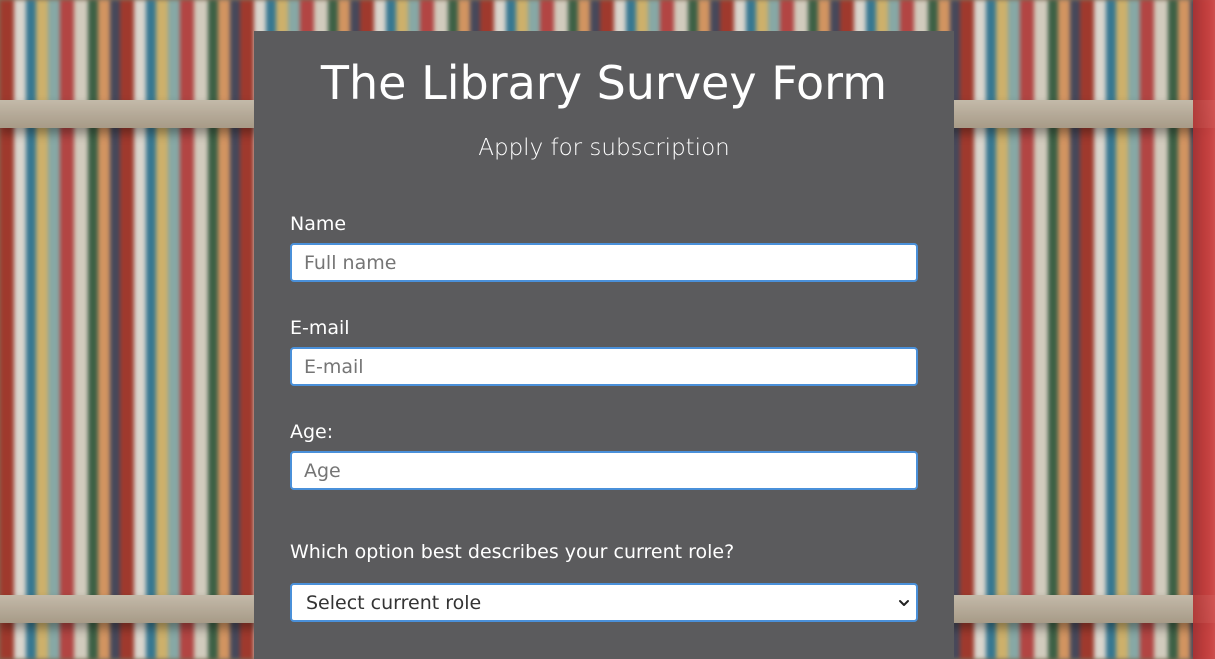 The width and height of the screenshot is (1215, 659). What do you see at coordinates (1204, 329) in the screenshot?
I see `background-book-edge` at bounding box center [1204, 329].